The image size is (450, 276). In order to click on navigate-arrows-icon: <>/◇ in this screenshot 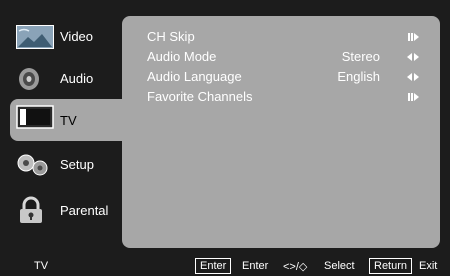, I will do `click(295, 267)`.